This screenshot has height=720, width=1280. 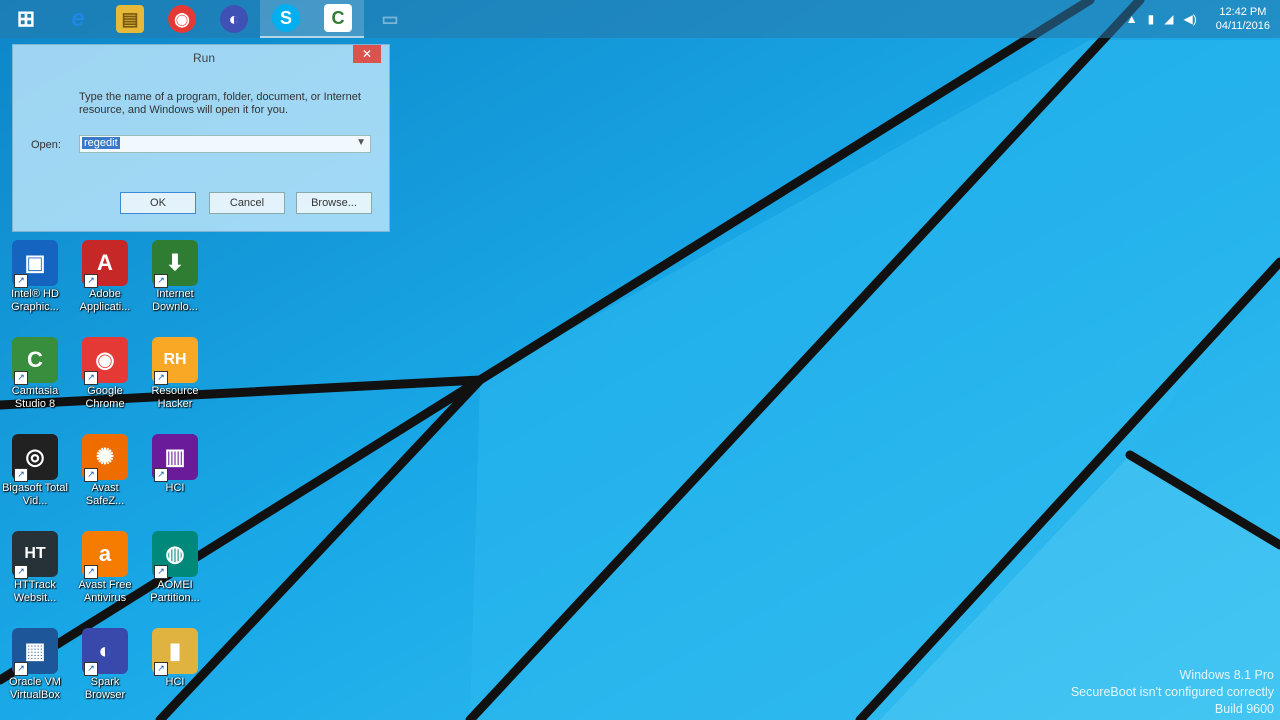 What do you see at coordinates (105, 688) in the screenshot?
I see `desktop-icon-label: Spark Browser` at bounding box center [105, 688].